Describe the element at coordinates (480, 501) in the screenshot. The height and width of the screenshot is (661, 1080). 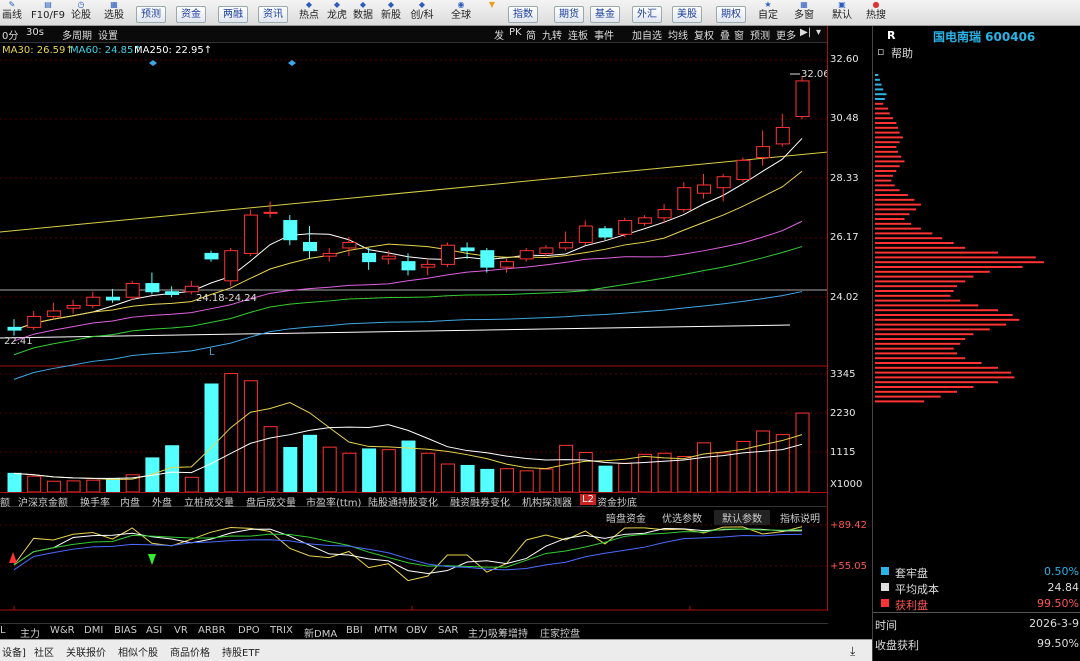
I see `tab-margin-change: 融资融券变化` at that location.